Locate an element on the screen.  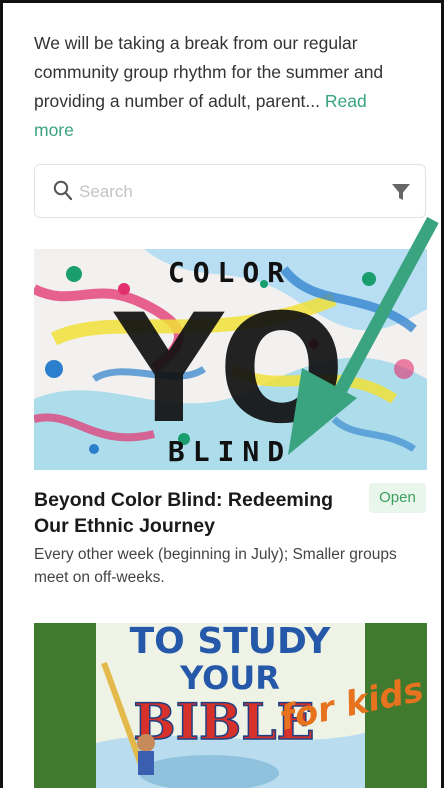
cover-title-bottom: BLIND is located at coordinates (230, 451).